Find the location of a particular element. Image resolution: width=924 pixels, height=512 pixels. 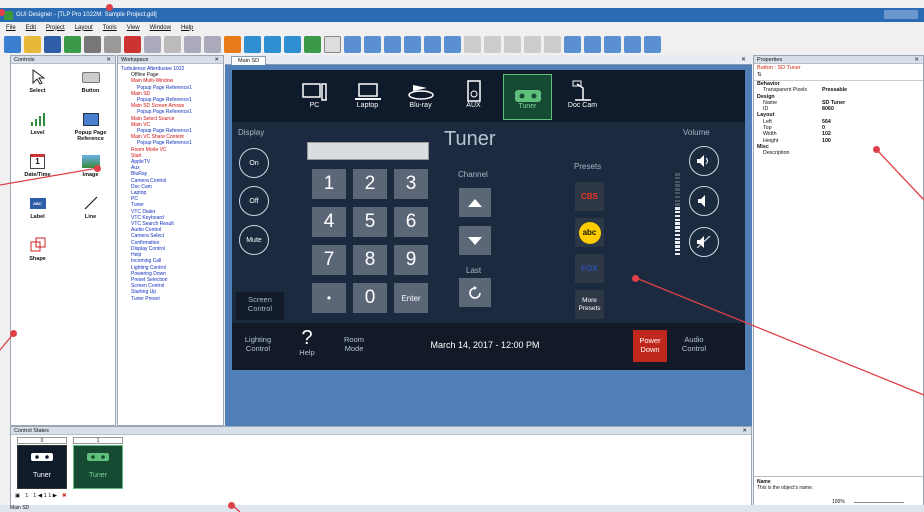

window-controls is located at coordinates (901, 14).